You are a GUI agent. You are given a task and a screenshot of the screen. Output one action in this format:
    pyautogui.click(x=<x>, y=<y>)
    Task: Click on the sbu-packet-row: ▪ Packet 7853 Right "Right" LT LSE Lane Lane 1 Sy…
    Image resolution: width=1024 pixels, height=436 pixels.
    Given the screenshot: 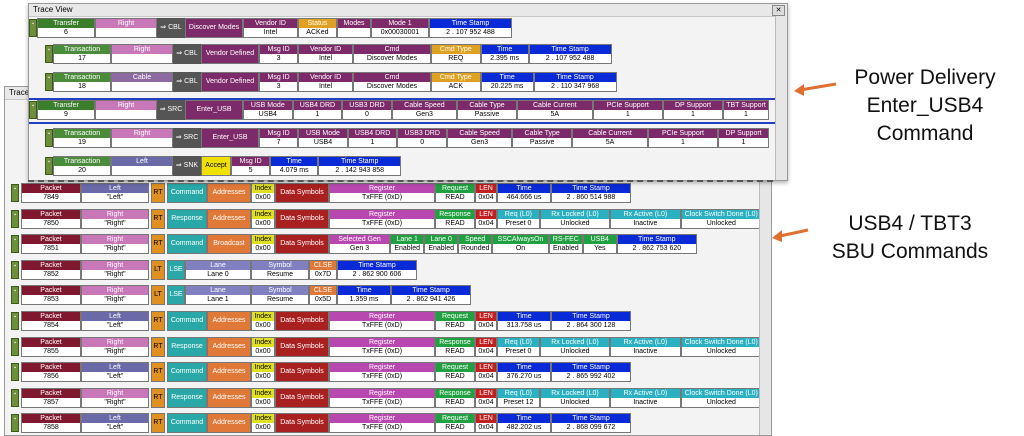 What is the action you would take?
    pyautogui.click(x=383, y=296)
    